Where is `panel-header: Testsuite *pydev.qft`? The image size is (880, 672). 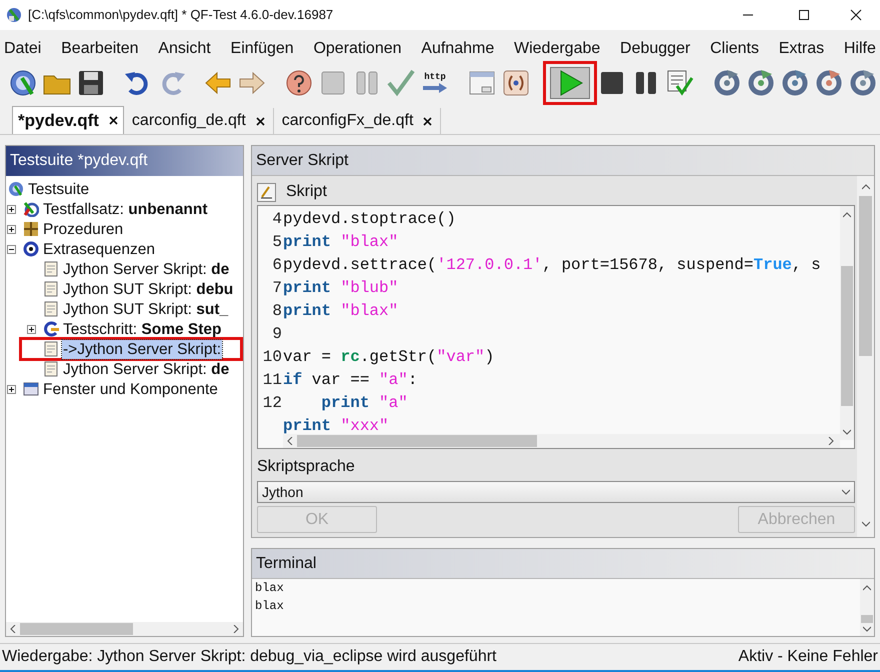 panel-header: Testsuite *pydev.qft is located at coordinates (124, 161).